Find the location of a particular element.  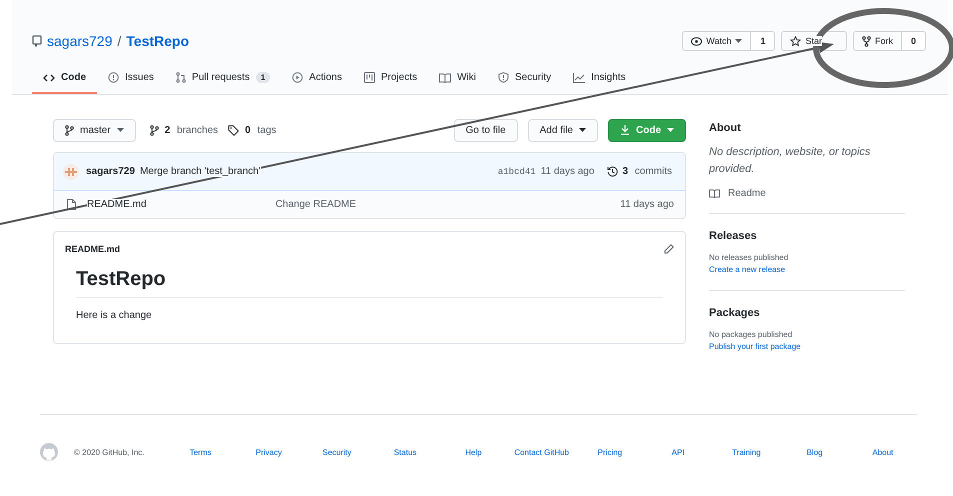

fork-button: Fork is located at coordinates (877, 41).